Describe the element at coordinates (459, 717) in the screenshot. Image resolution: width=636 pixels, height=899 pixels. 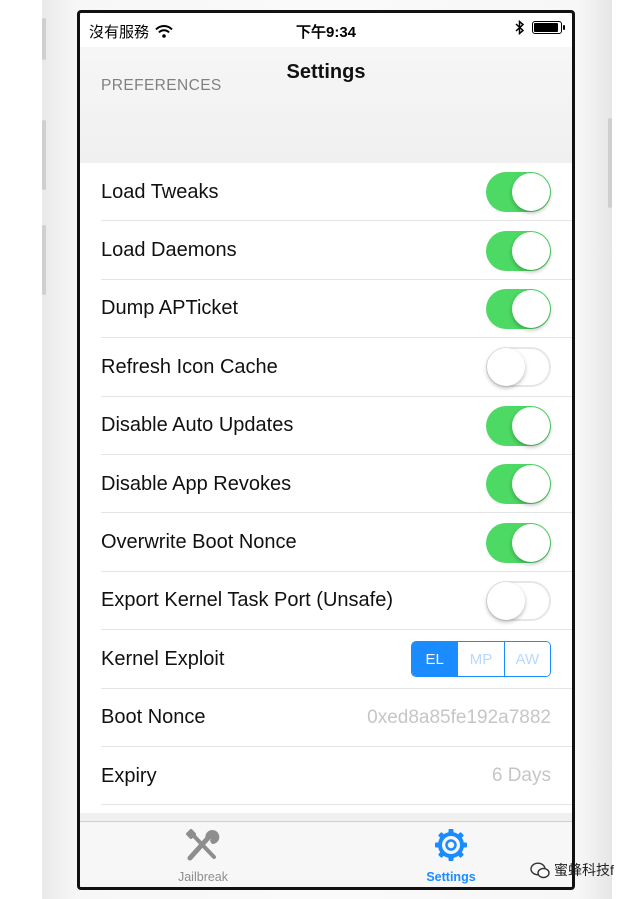
I see `boot-nonce-value: 0xed8a85fe192a7882` at that location.